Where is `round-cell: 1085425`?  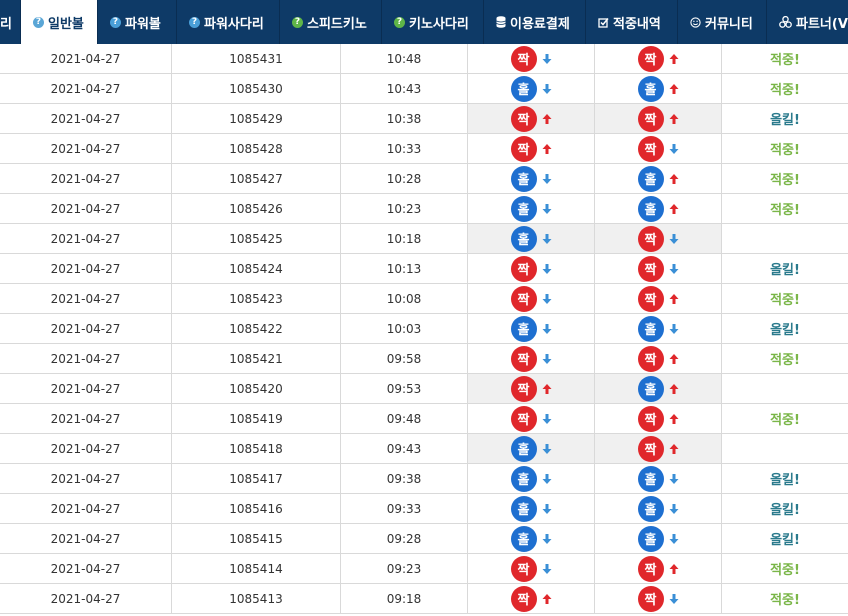
round-cell: 1085425 is located at coordinates (256, 239).